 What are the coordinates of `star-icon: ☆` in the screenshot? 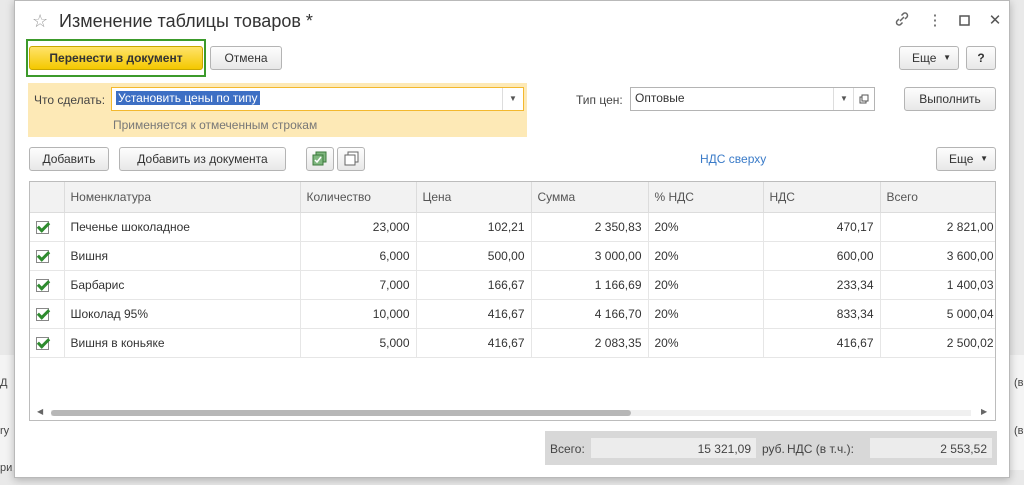 It's located at (40, 21).